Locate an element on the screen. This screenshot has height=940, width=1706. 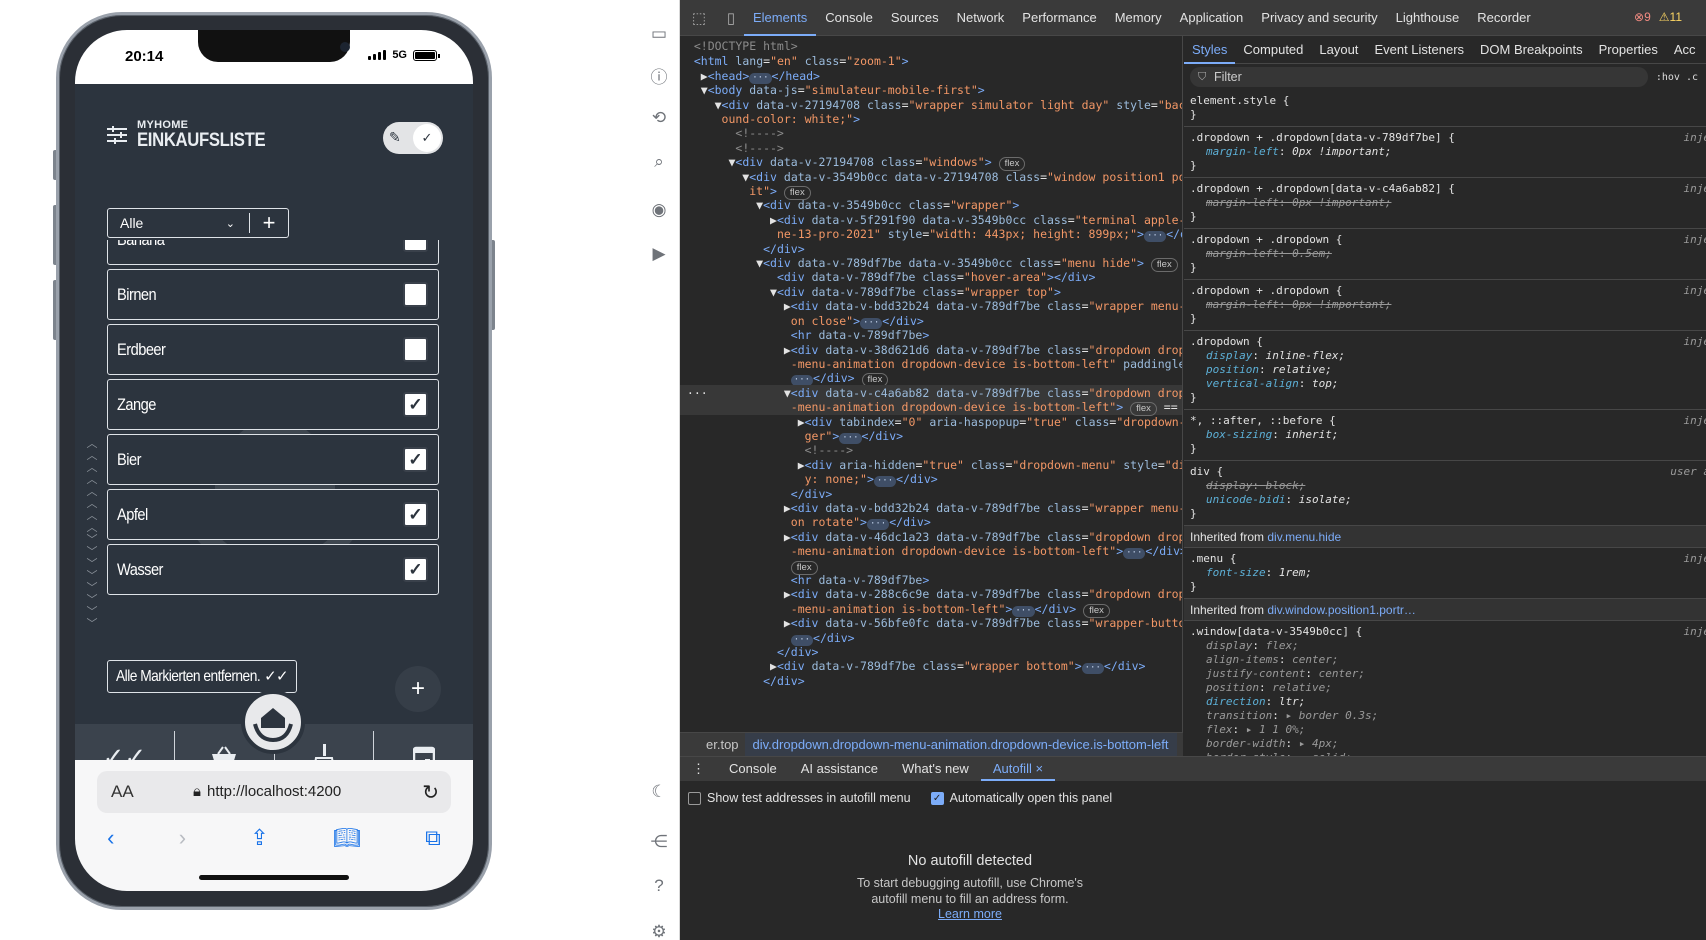
tab-event-listeners: Event Listeners is located at coordinates (1419, 50).